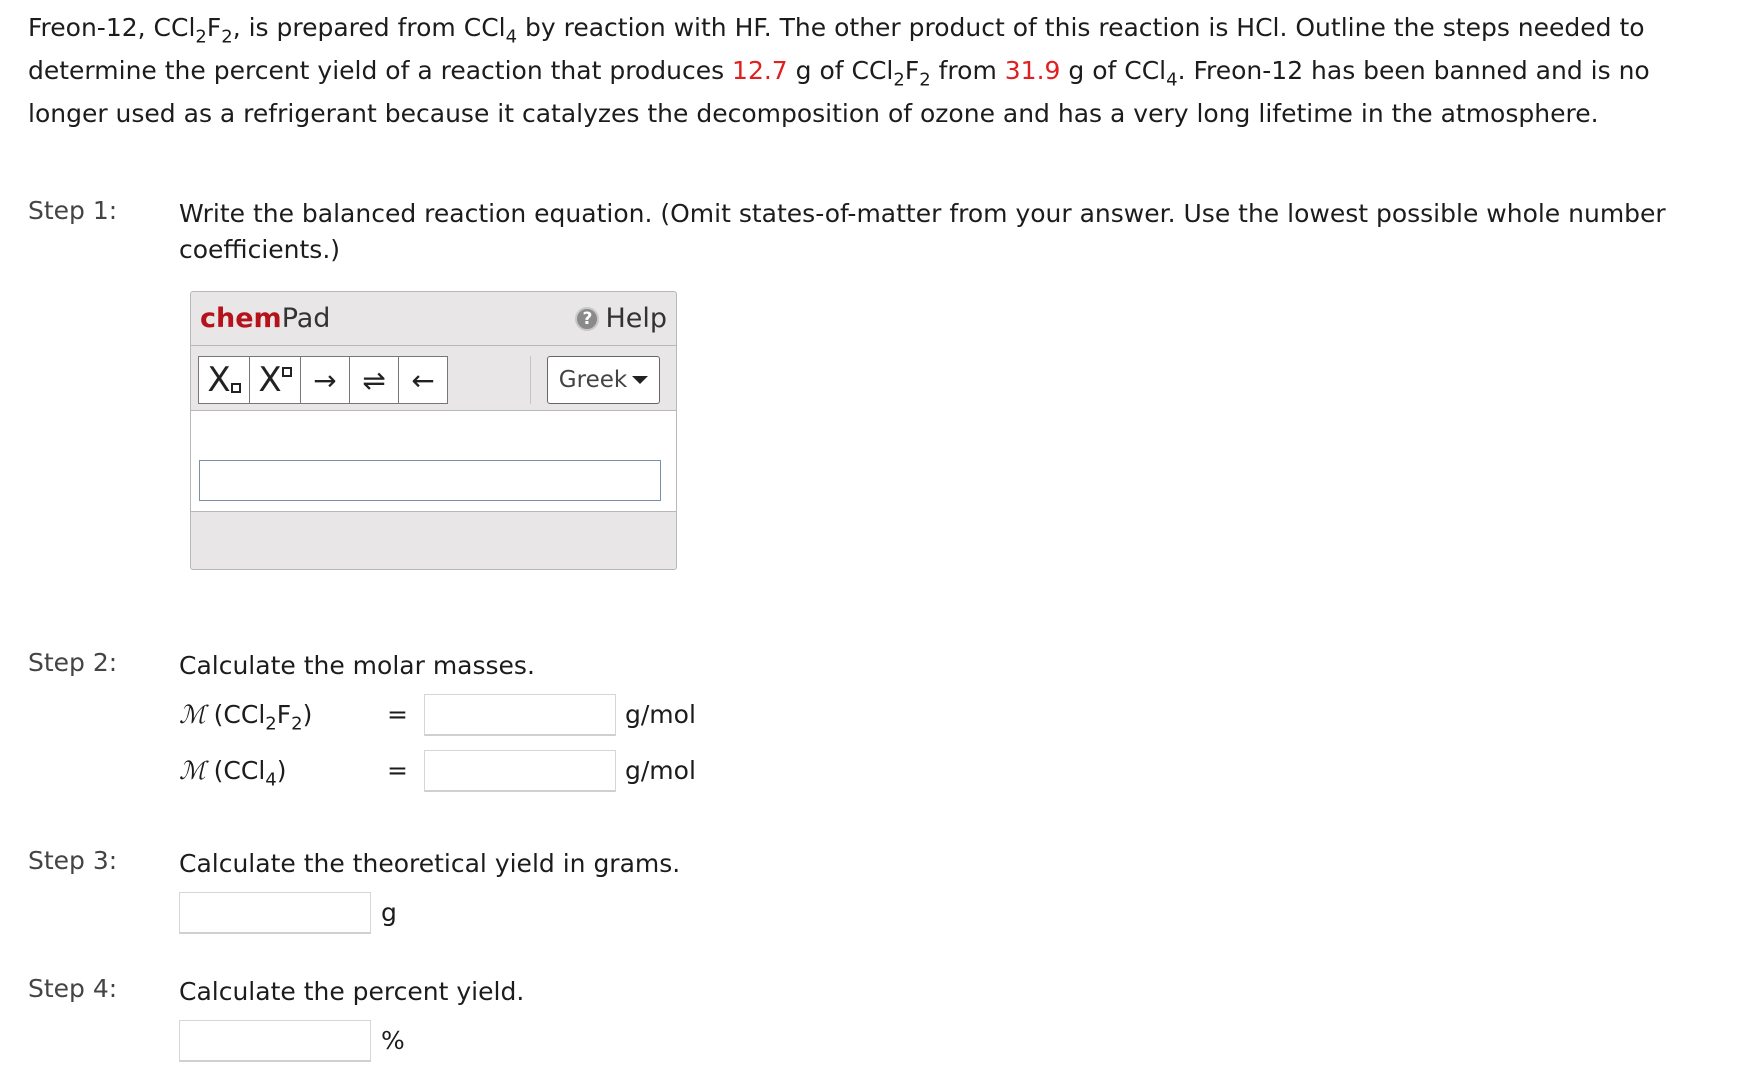 Image resolution: width=1754 pixels, height=1088 pixels. Describe the element at coordinates (530, 380) in the screenshot. I see `toolbar-divider` at that location.